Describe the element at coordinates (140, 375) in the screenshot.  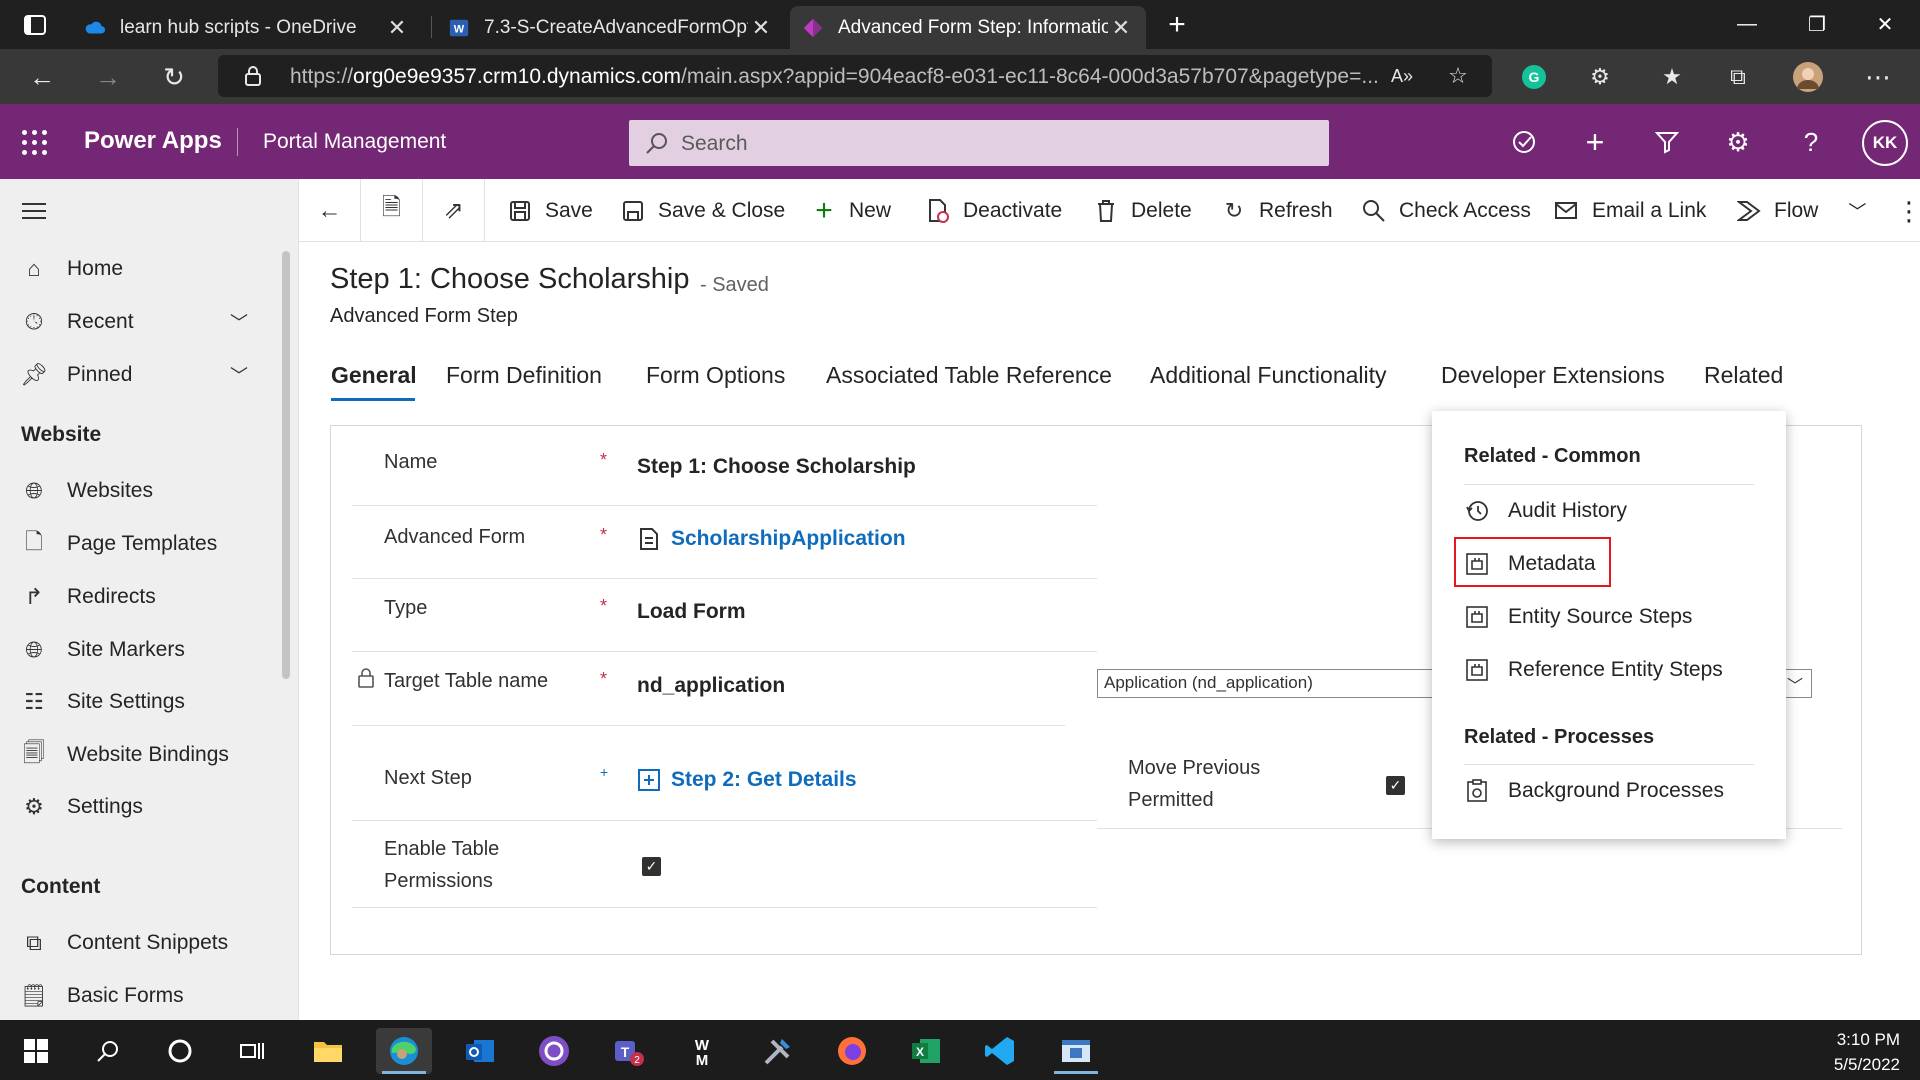
I see `sidebar-item-pinned: 📌︎ Pinned ﹀` at that location.